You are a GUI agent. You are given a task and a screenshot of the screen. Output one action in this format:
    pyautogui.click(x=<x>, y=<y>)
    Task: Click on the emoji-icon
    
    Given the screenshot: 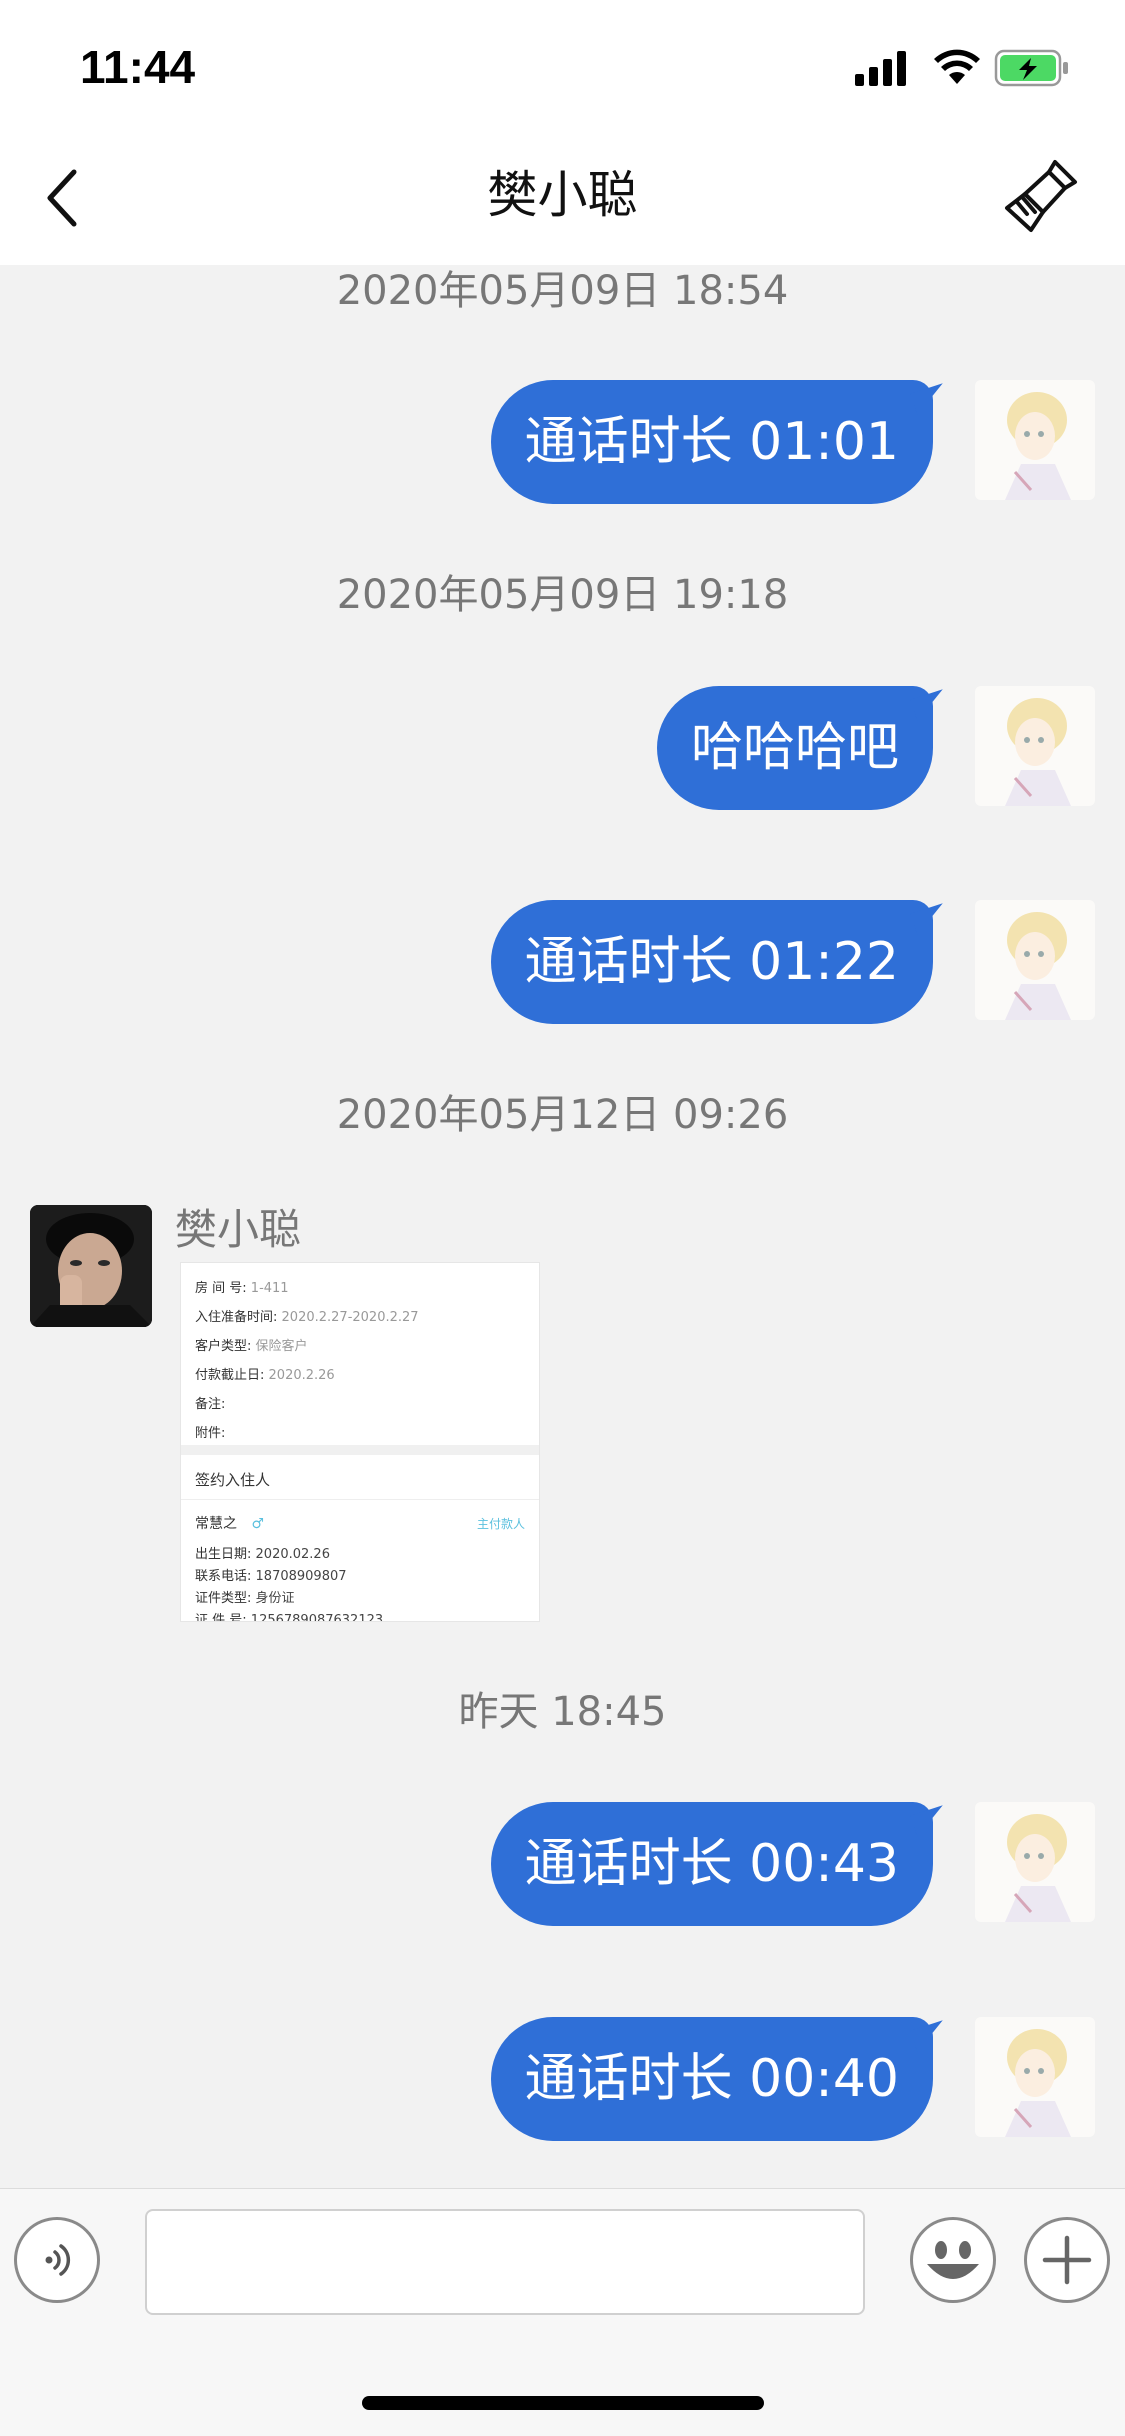 What is the action you would take?
    pyautogui.click(x=953, y=2260)
    